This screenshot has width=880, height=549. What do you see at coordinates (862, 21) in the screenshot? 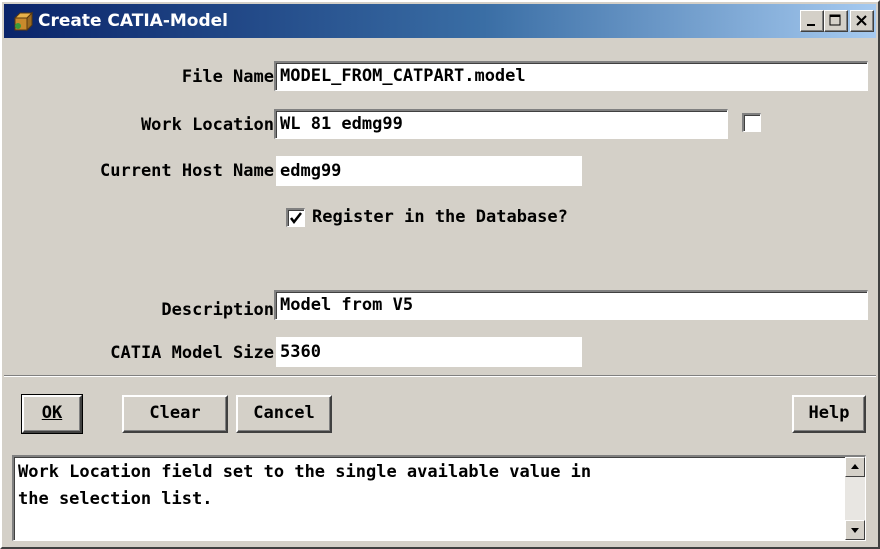
I see `close-button` at bounding box center [862, 21].